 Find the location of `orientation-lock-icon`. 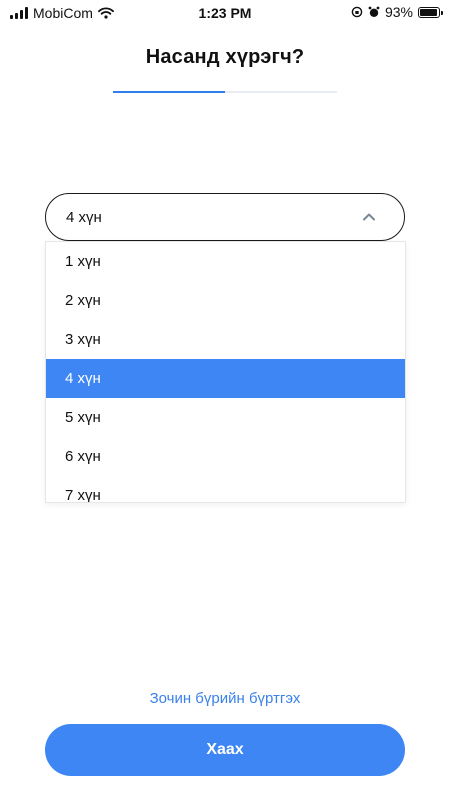

orientation-lock-icon is located at coordinates (357, 12).